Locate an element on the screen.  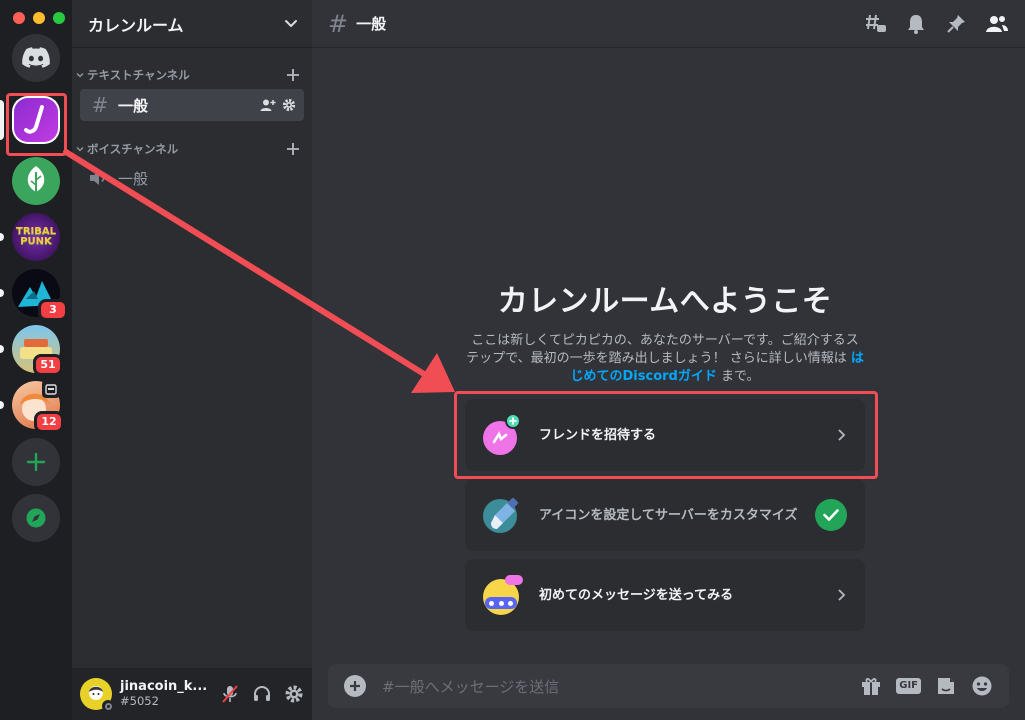
headphones-icon is located at coordinates (262, 694).